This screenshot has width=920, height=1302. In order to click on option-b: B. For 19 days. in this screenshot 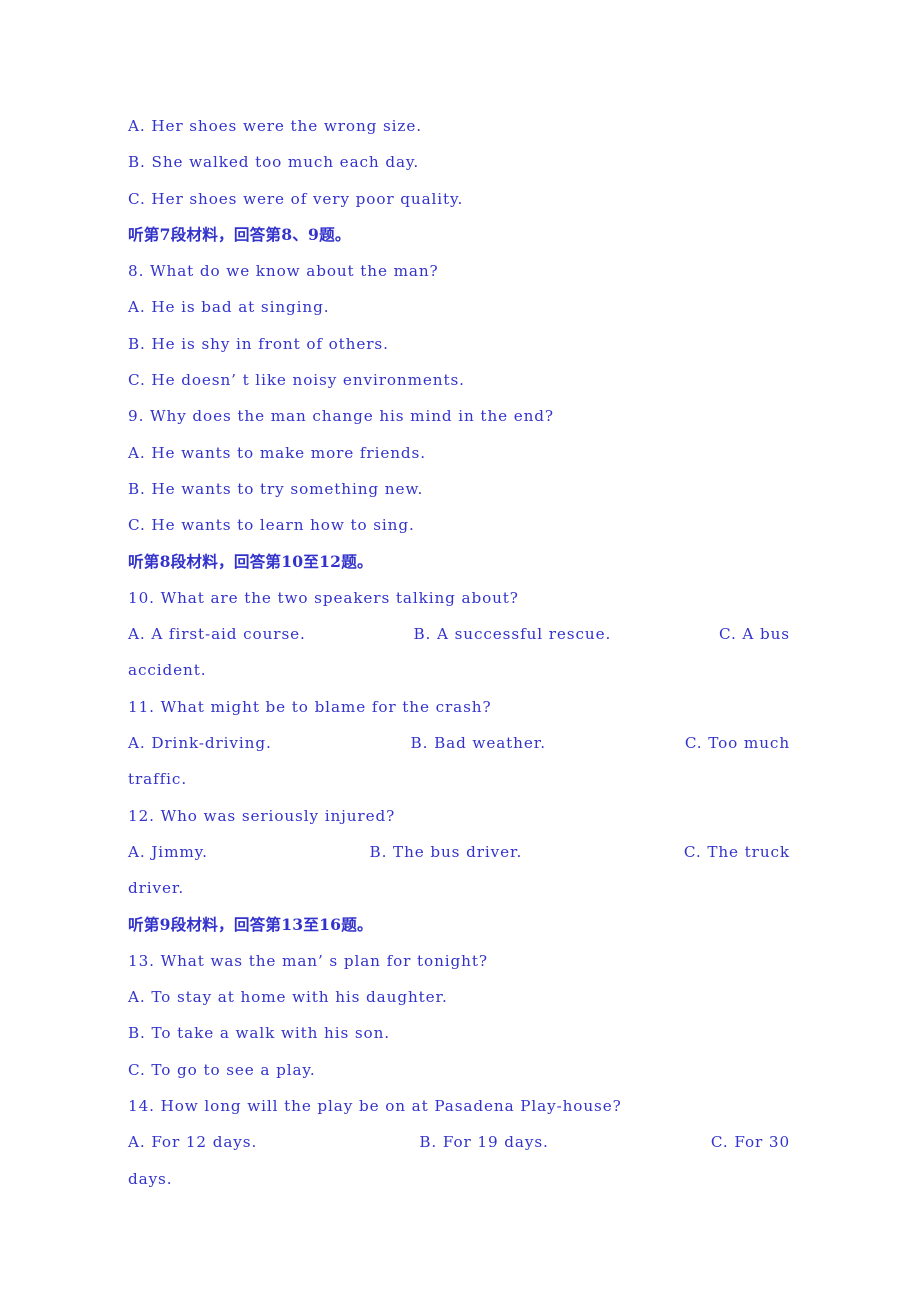, I will do `click(484, 1142)`.